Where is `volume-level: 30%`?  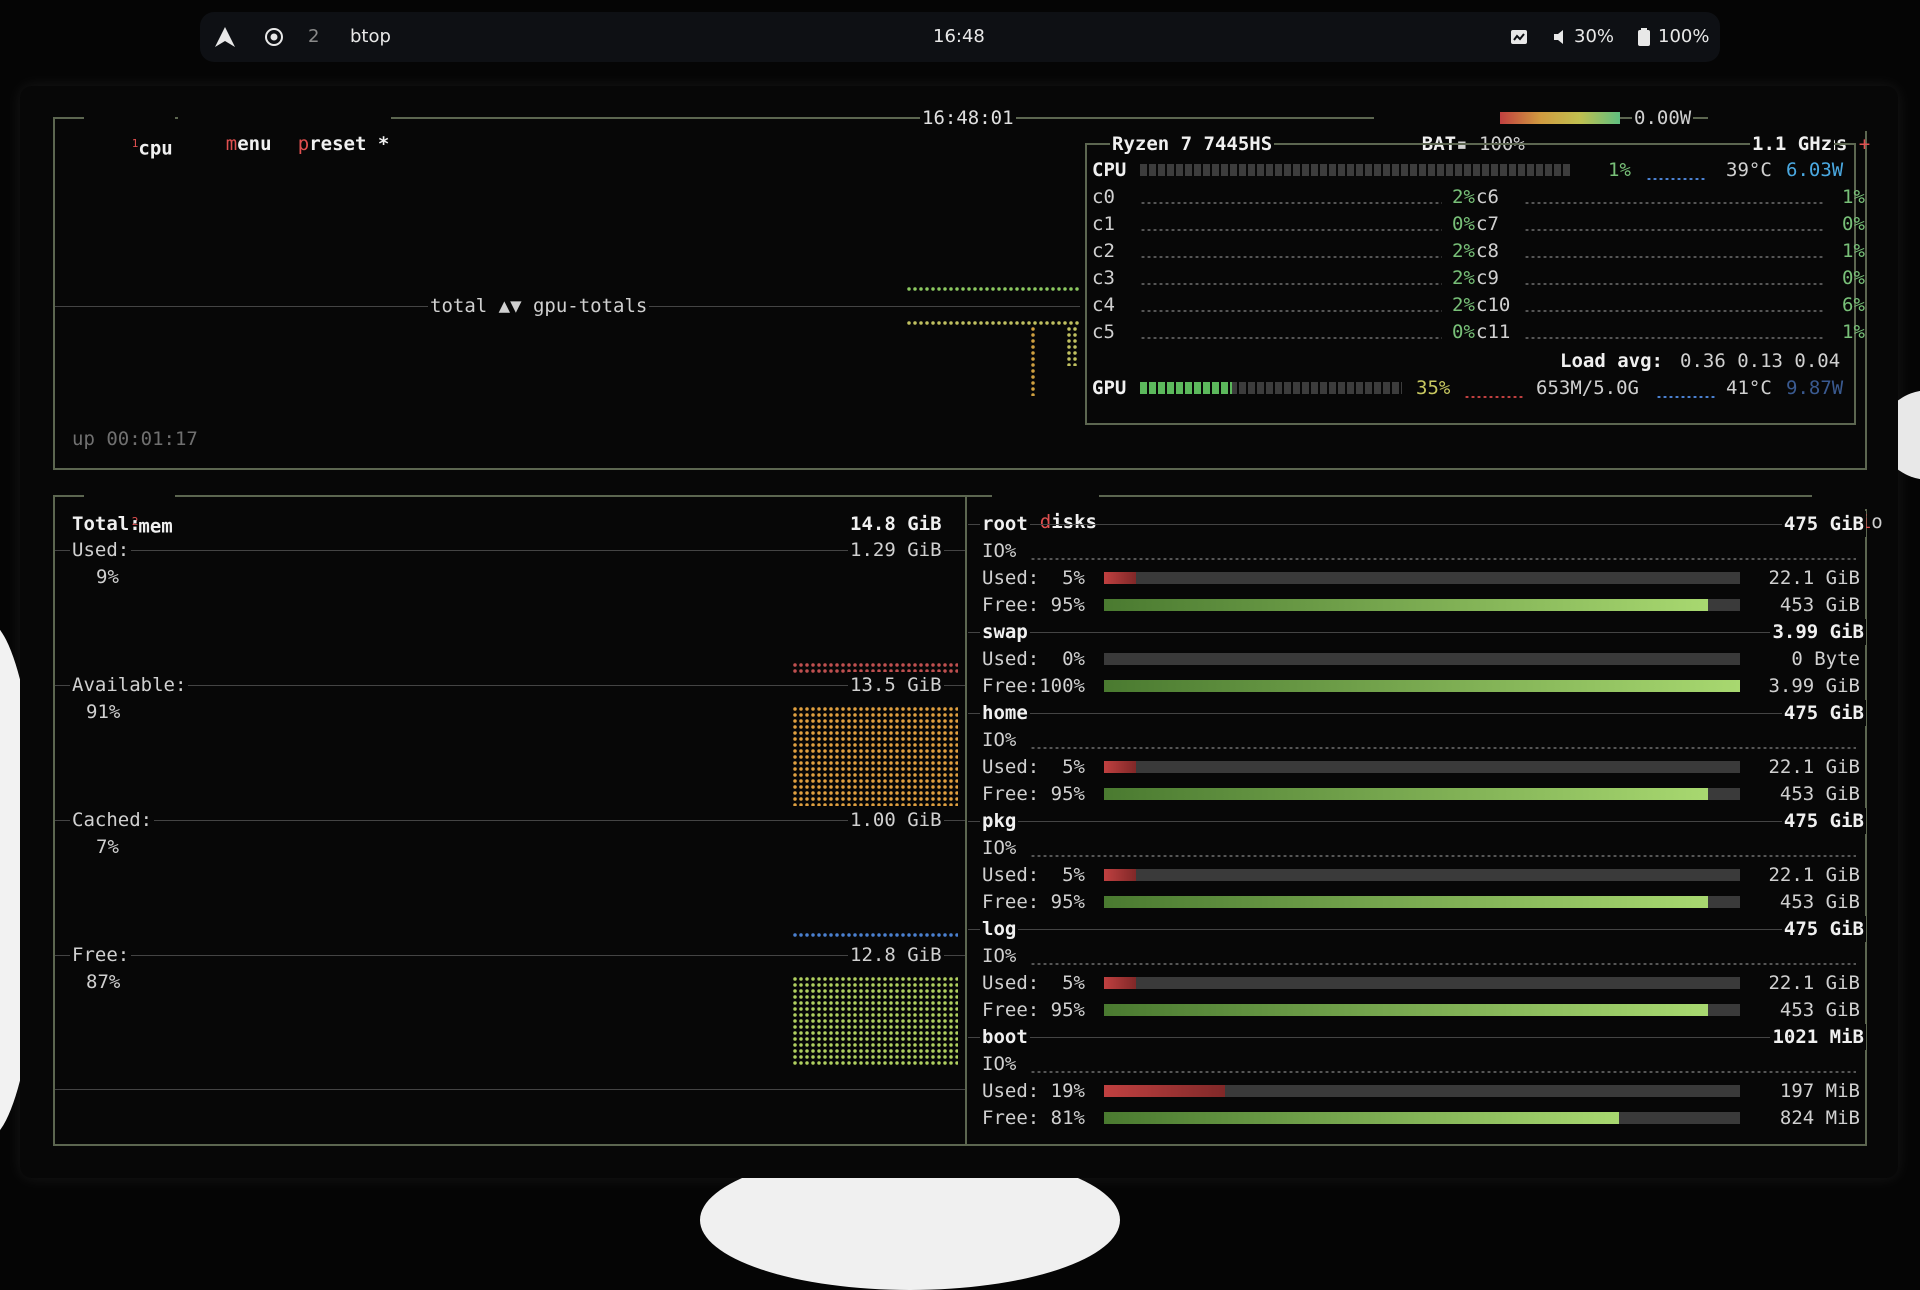 volume-level: 30% is located at coordinates (1594, 37).